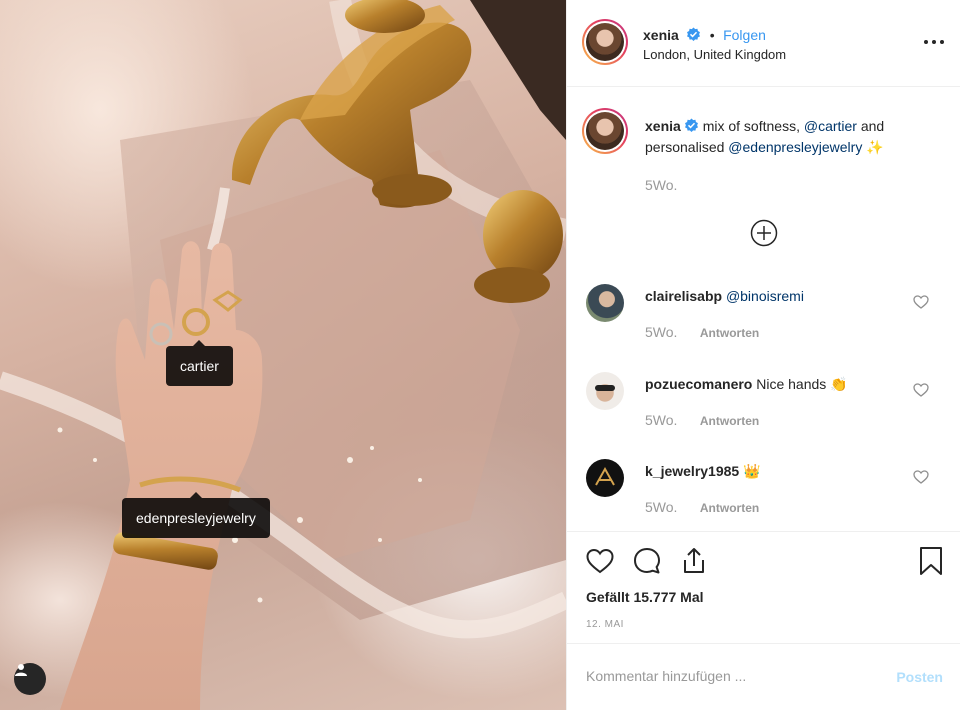  I want to click on comment-input, so click(731, 676).